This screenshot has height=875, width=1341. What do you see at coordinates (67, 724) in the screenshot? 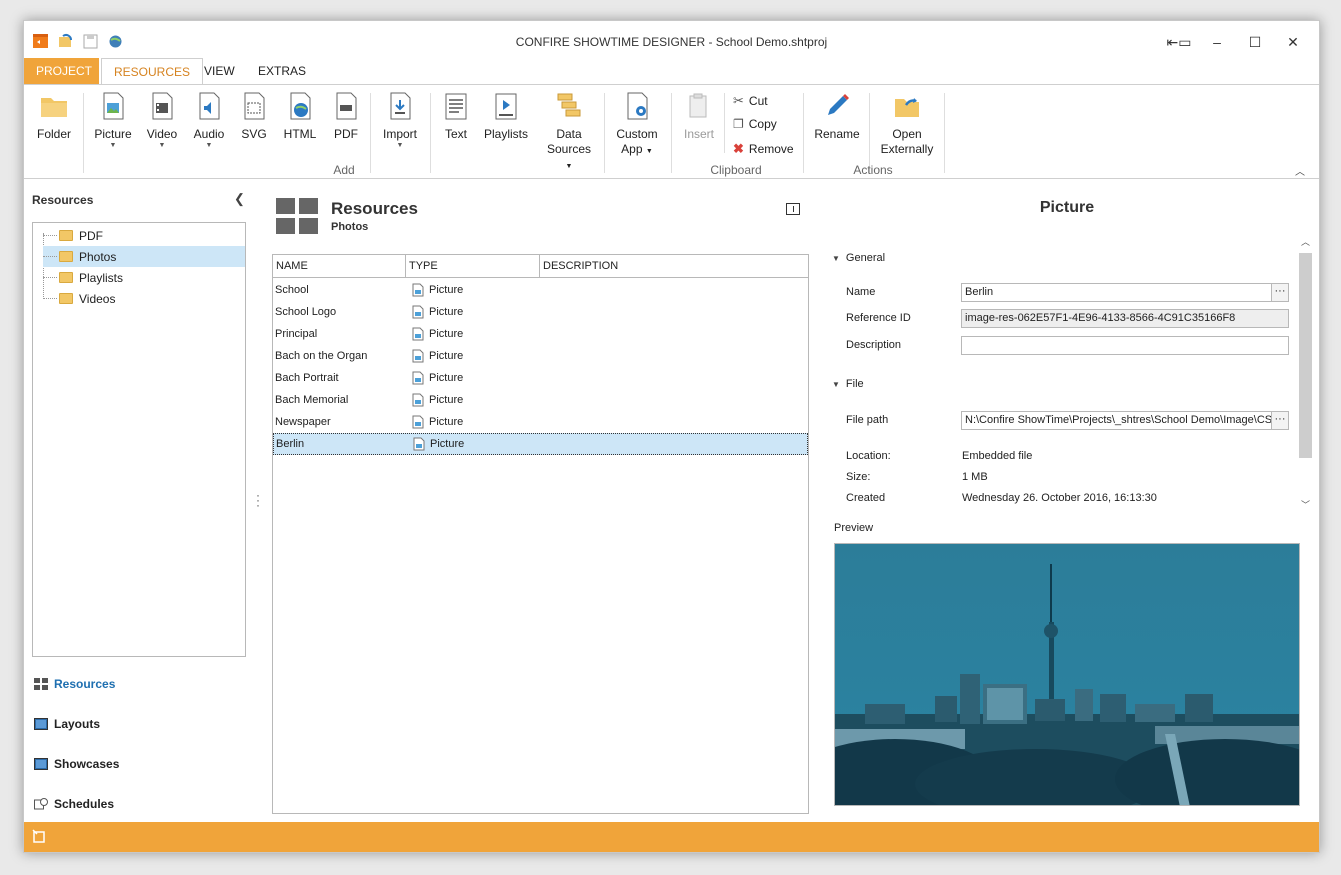
I see `nav-layouts: Layouts` at bounding box center [67, 724].